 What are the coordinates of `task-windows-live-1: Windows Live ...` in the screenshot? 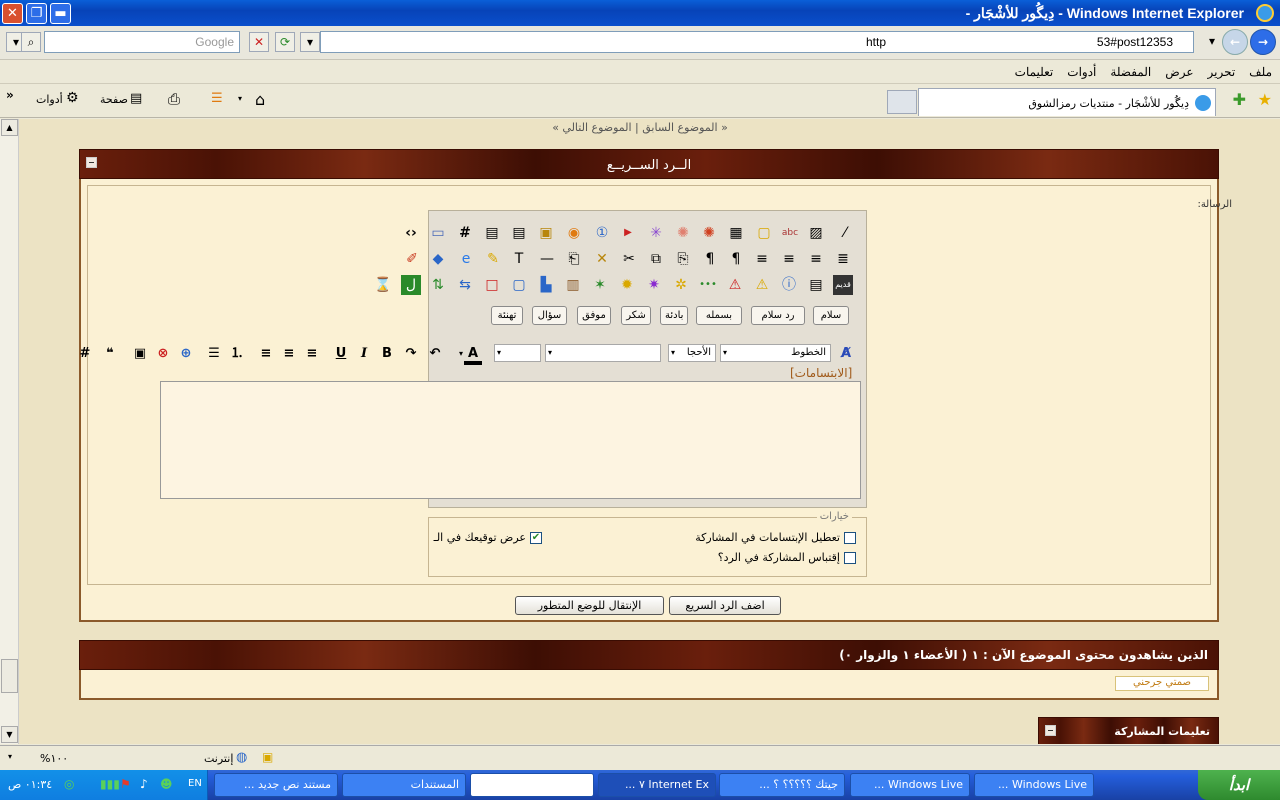 It's located at (1034, 785).